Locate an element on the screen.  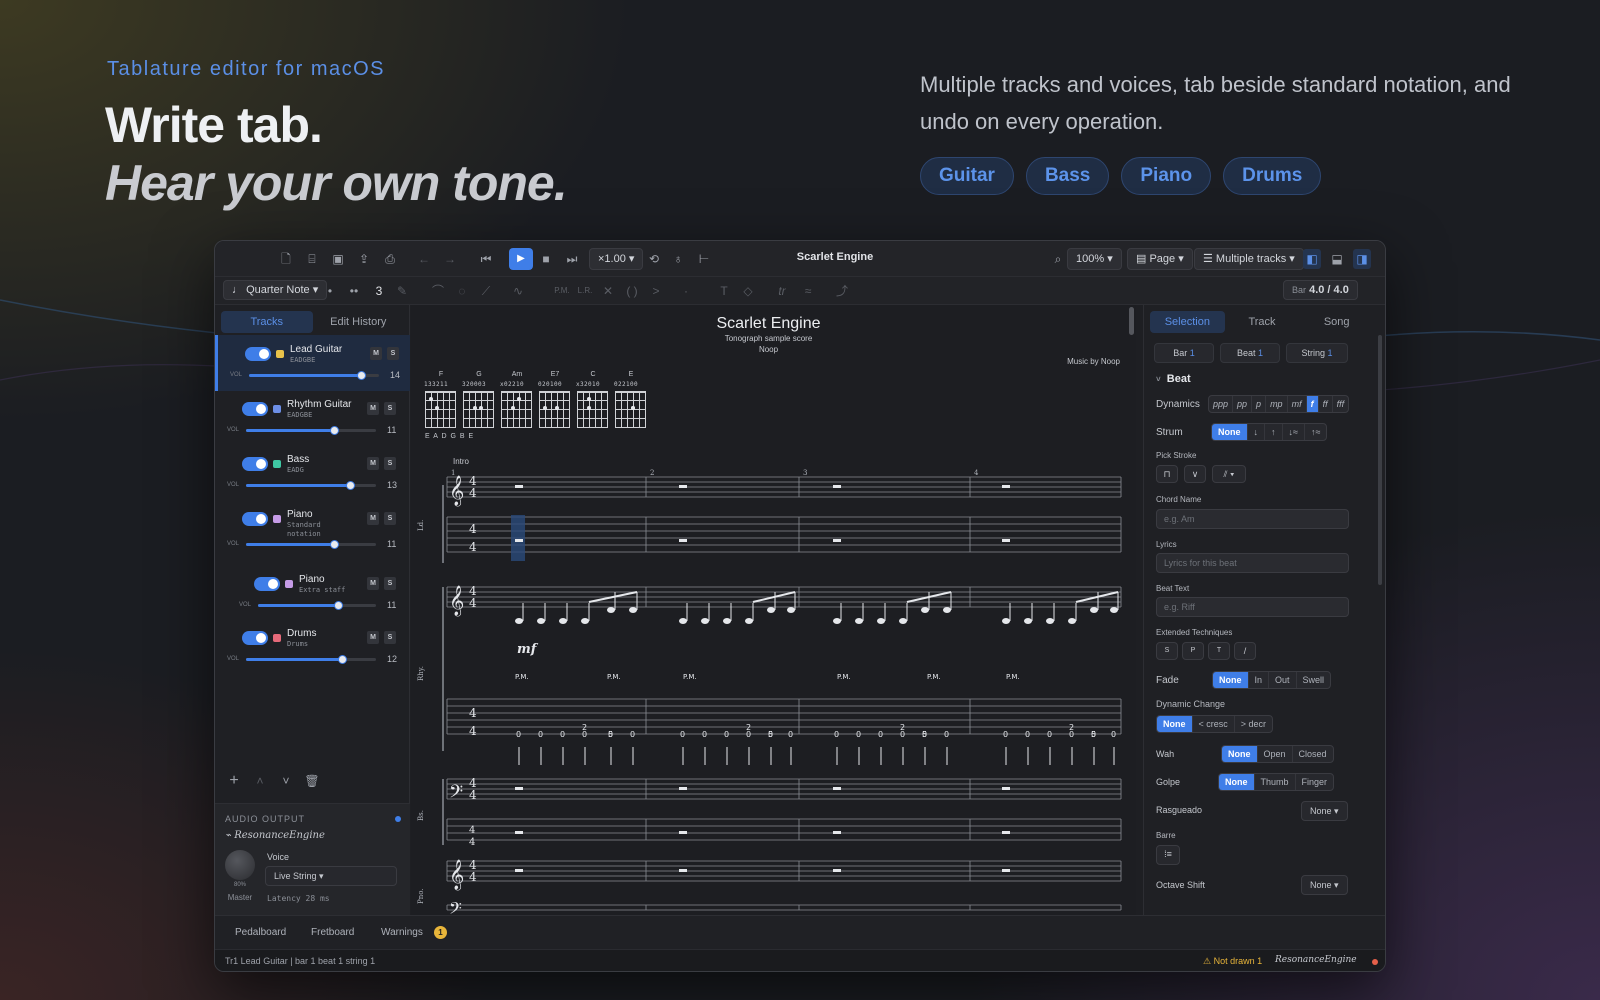
dyn-option: ff is located at coordinates (1326, 404).